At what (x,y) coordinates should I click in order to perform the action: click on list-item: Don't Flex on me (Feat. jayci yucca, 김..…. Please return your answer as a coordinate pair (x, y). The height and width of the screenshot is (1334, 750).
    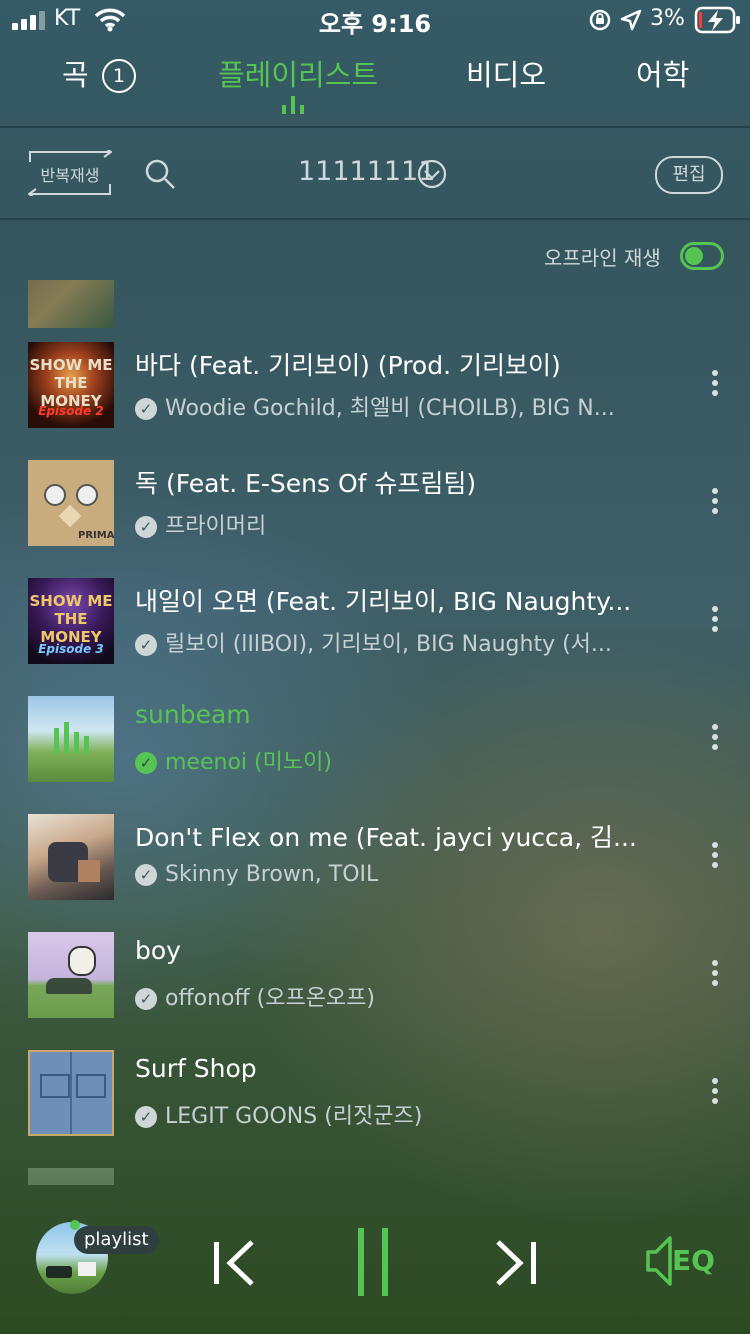
    Looking at the image, I should click on (375, 873).